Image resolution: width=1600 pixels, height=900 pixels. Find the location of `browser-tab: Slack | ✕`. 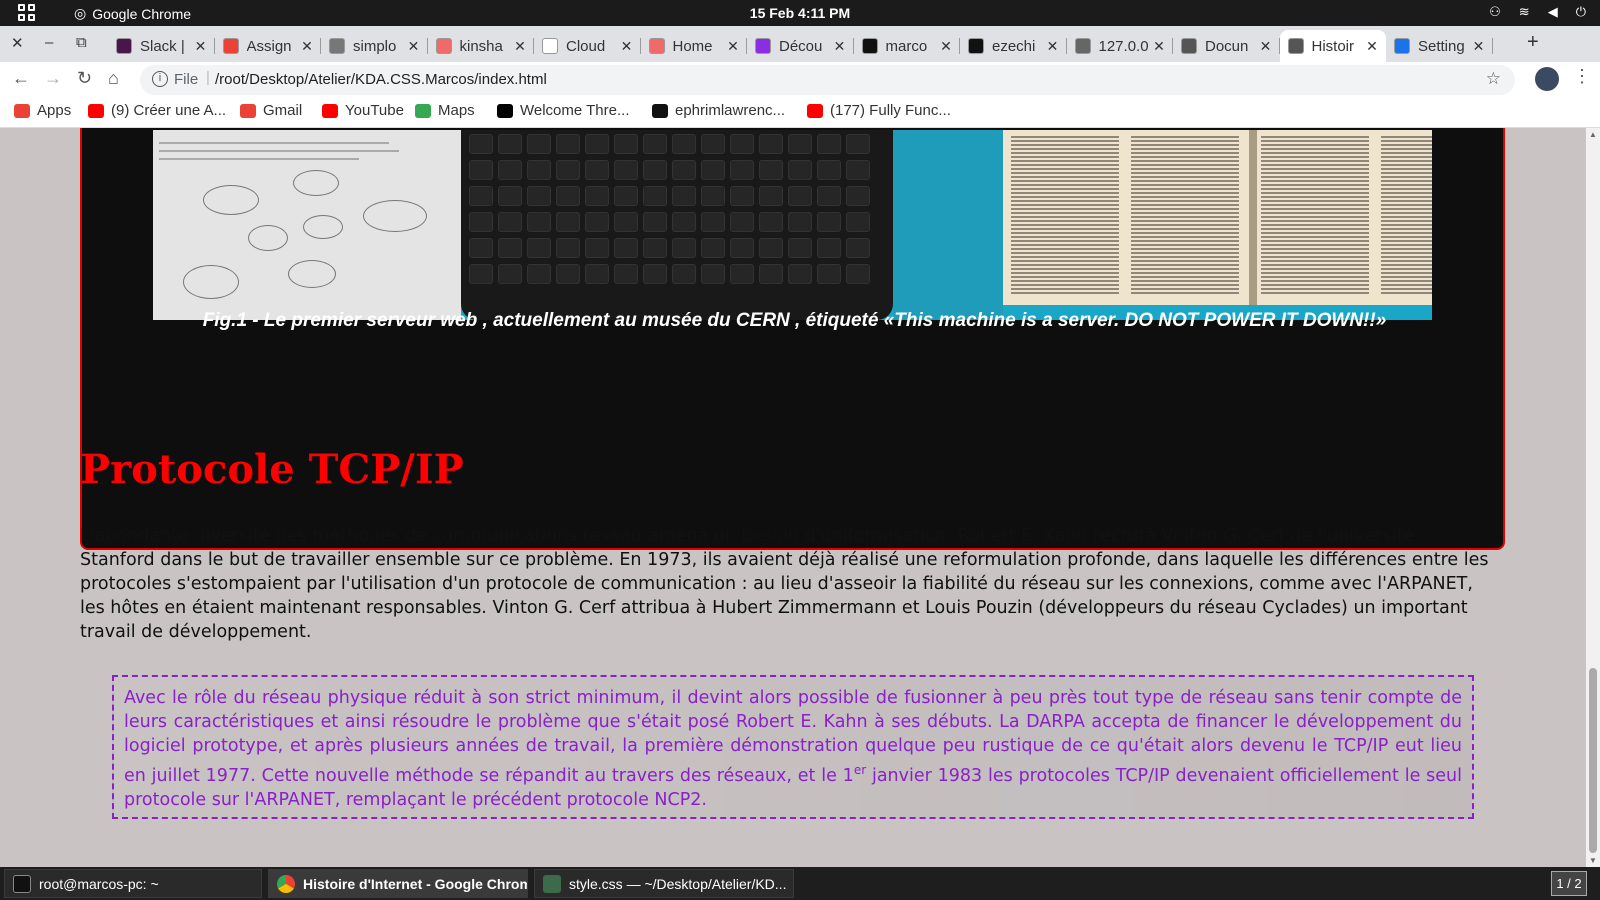

browser-tab: Slack | ✕ is located at coordinates (161, 46).